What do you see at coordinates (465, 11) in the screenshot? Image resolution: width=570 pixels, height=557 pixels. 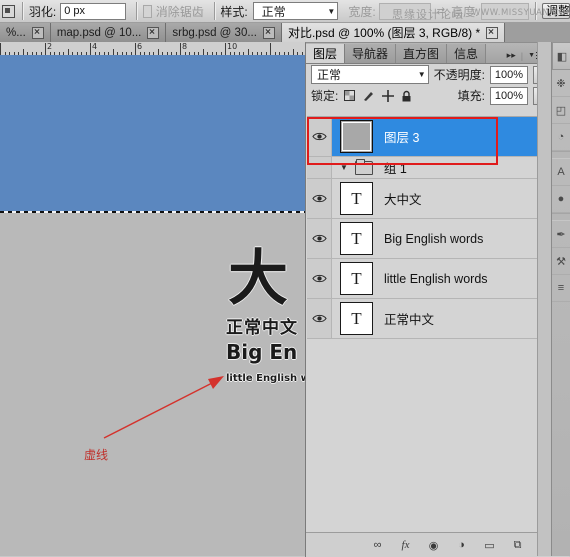 I see `height-label: 高度:` at bounding box center [465, 11].